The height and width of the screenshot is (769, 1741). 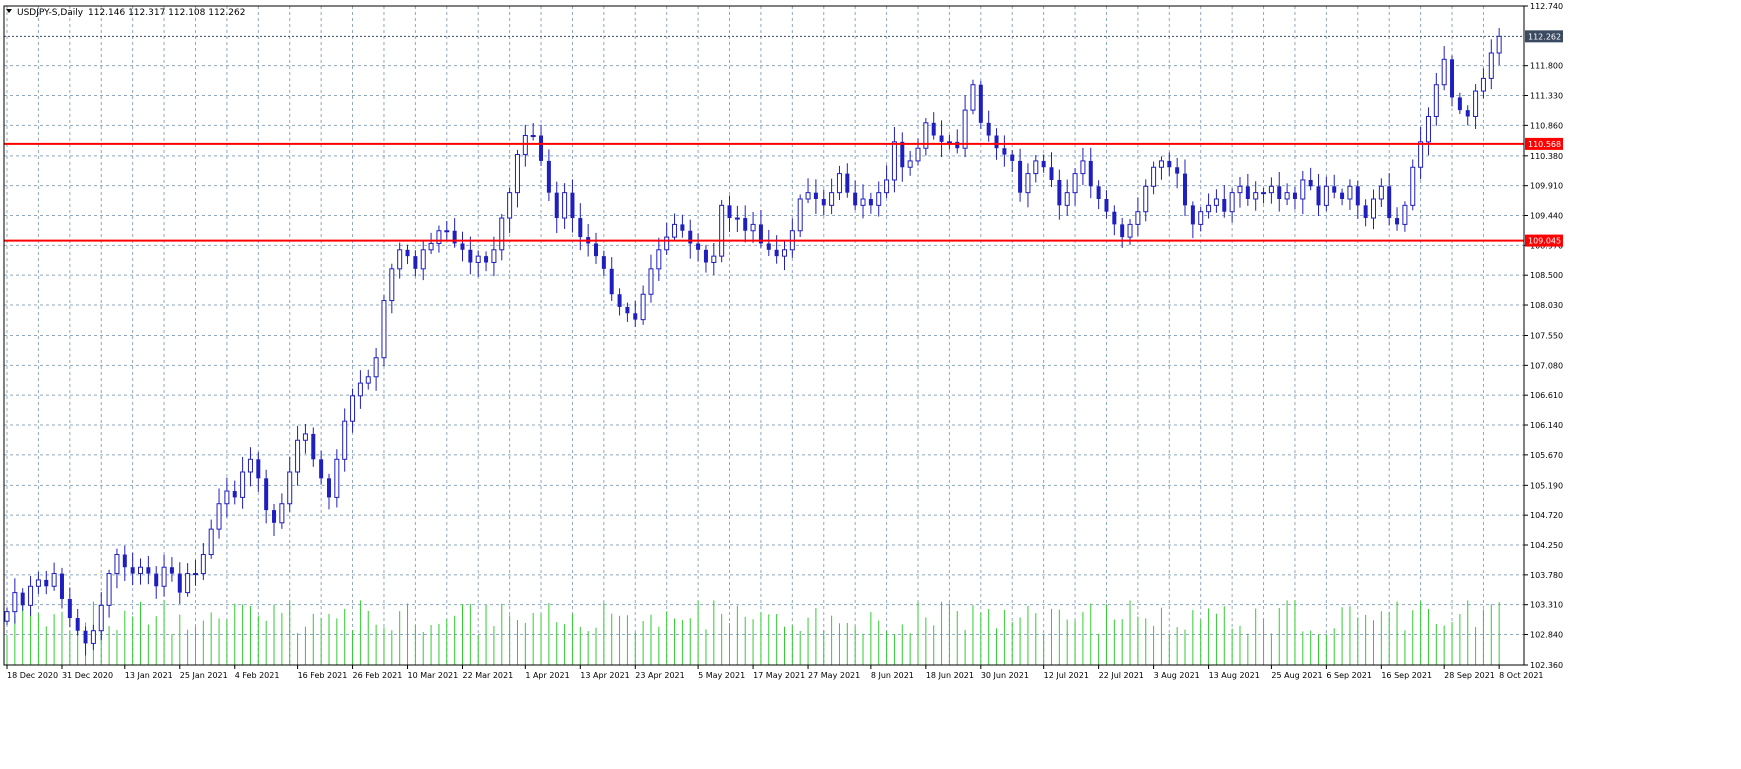 I want to click on y-tick-label: 103.310, so click(x=1546, y=605).